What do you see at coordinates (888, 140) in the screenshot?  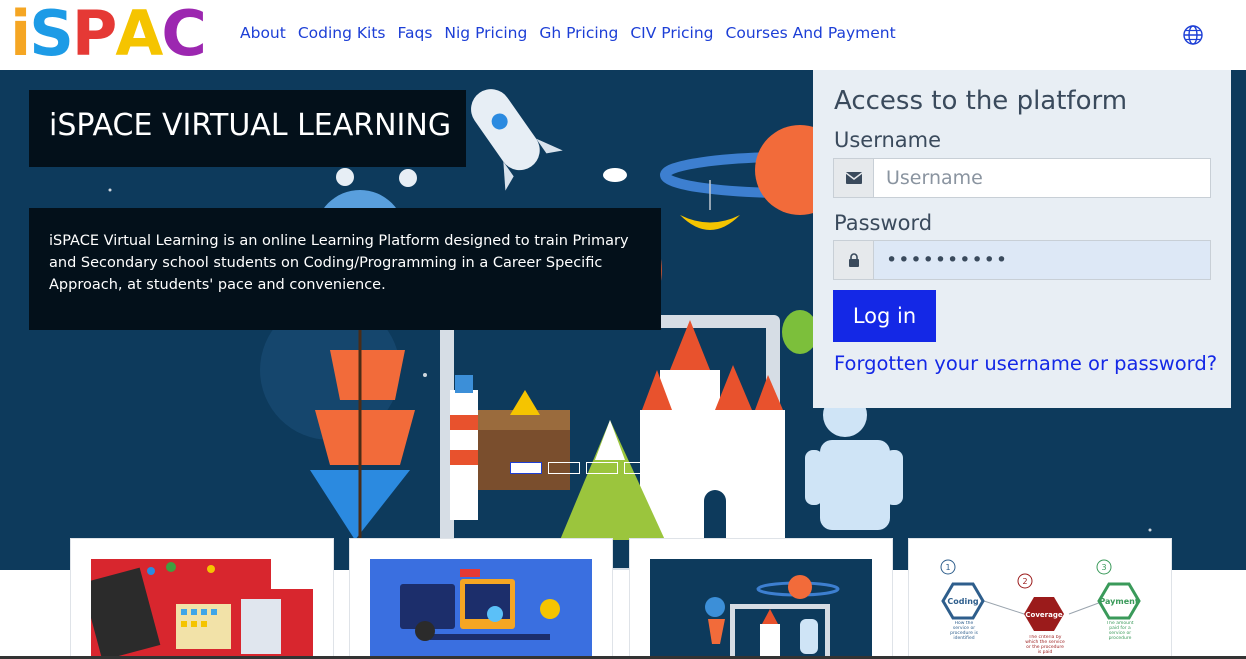 I see `username-label: Username` at bounding box center [888, 140].